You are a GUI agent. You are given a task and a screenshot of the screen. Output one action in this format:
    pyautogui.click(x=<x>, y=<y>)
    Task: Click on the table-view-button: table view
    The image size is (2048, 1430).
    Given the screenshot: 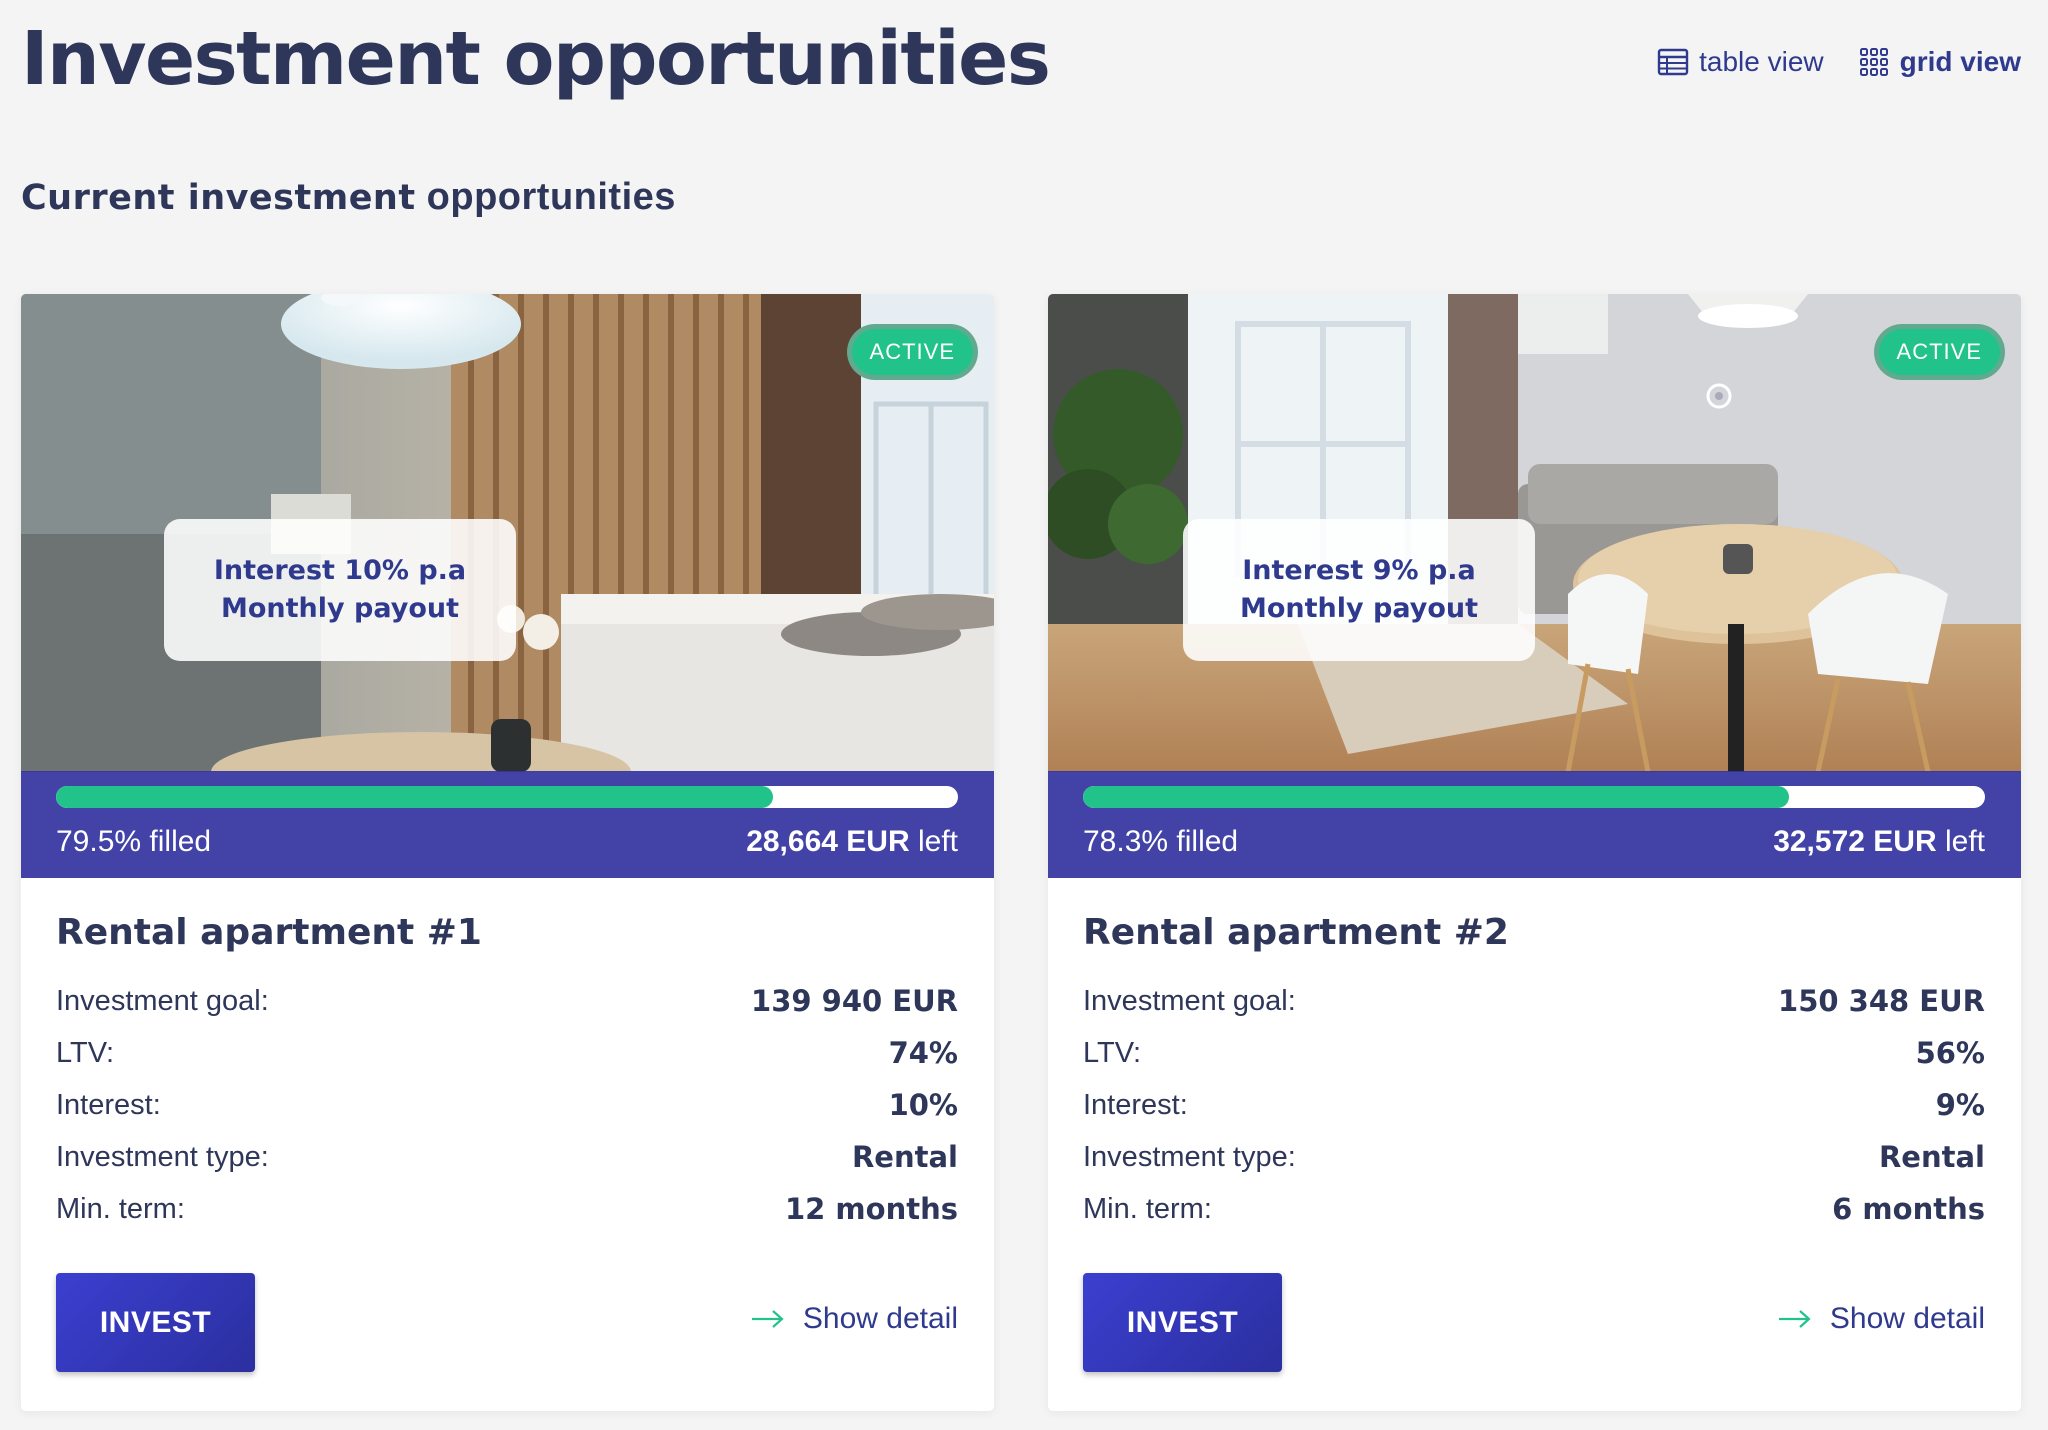 What is the action you would take?
    pyautogui.click(x=1740, y=62)
    